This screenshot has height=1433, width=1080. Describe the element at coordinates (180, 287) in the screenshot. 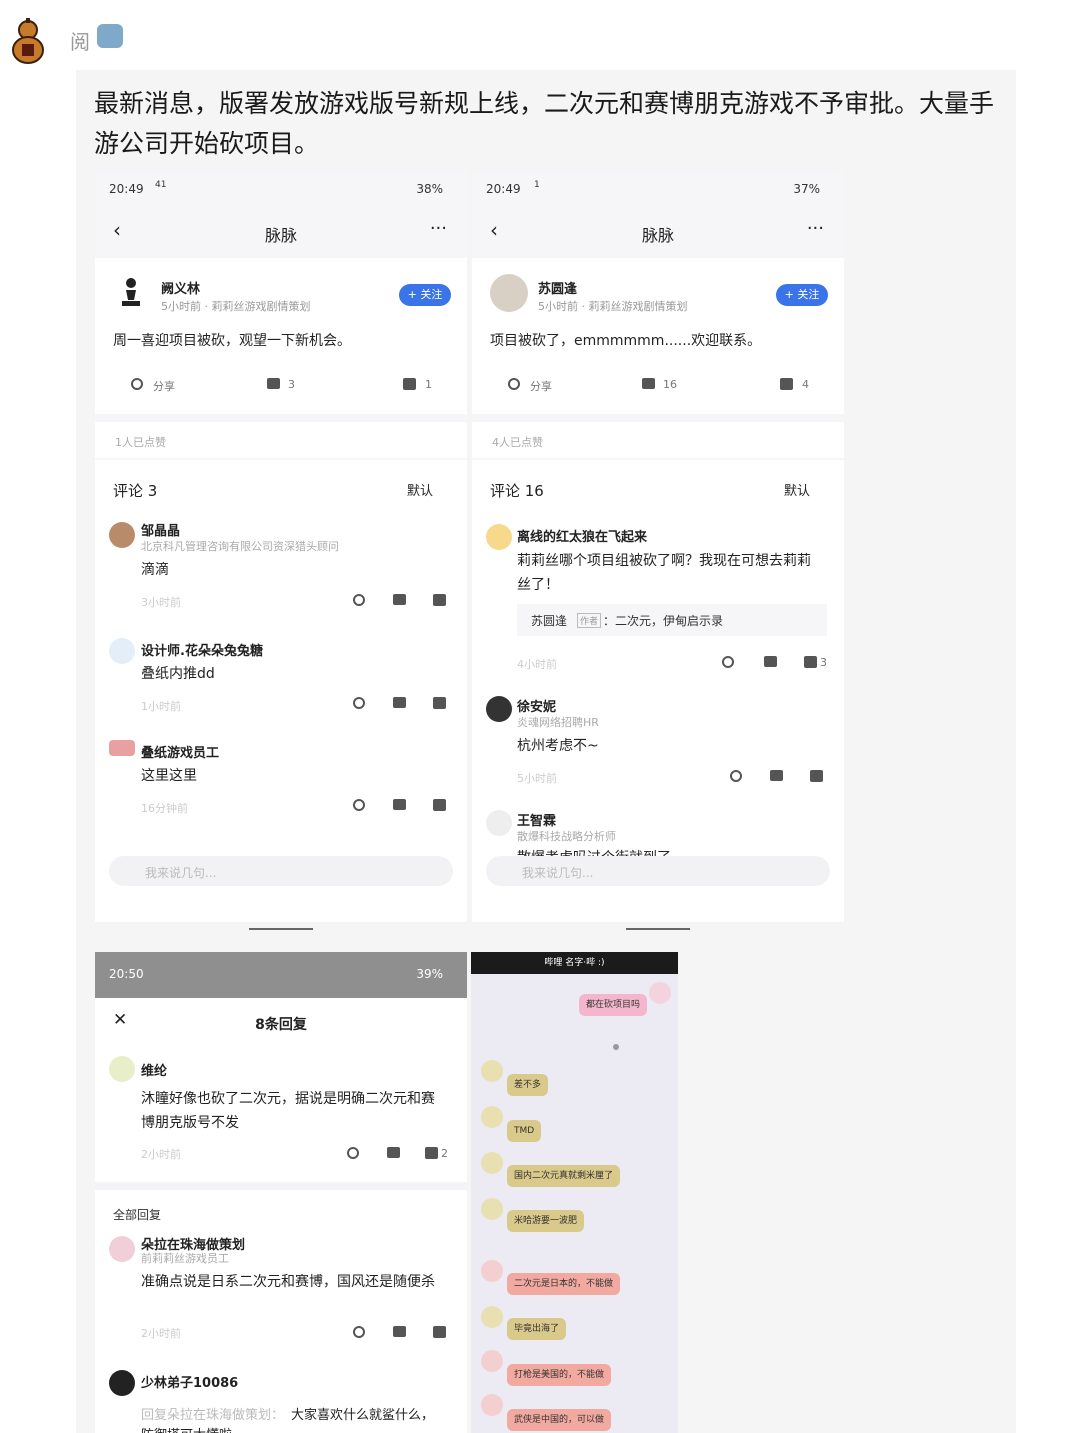

I see `author-name: 阙义林` at that location.